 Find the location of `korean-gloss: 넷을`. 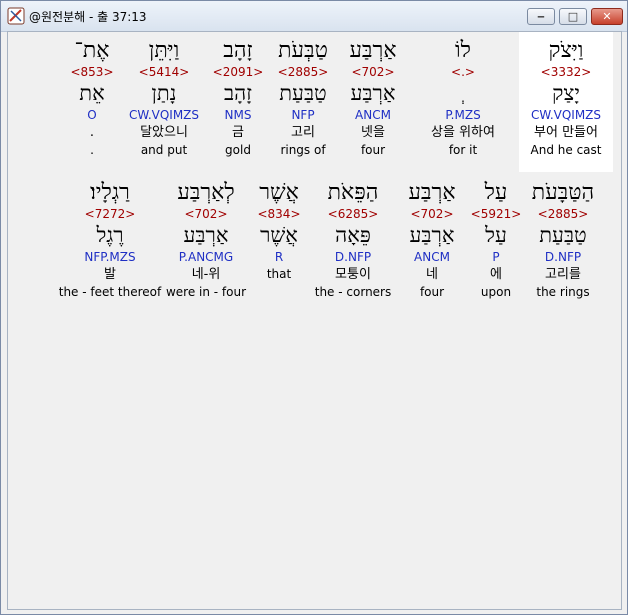

korean-gloss: 넷을 is located at coordinates (373, 132).